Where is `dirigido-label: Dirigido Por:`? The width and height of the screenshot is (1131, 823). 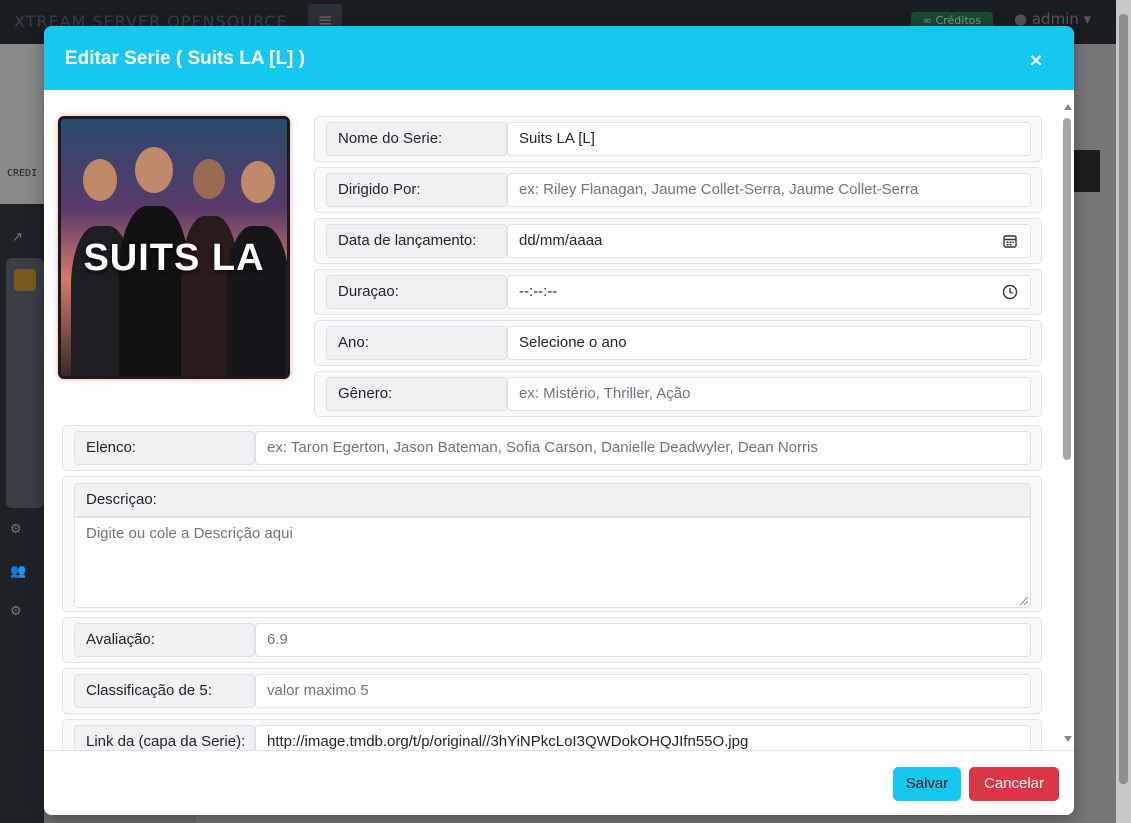 dirigido-label: Dirigido Por: is located at coordinates (416, 190).